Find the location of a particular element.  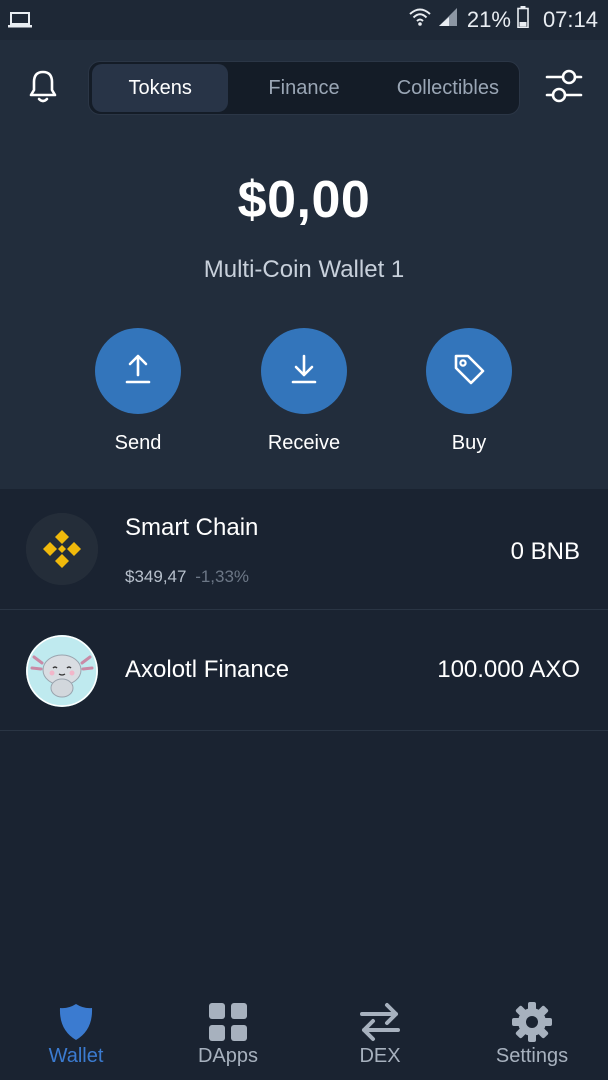

token-row-smart-chain: Smart Chain $349,47 -1,33% 0 BNB is located at coordinates (304, 549).